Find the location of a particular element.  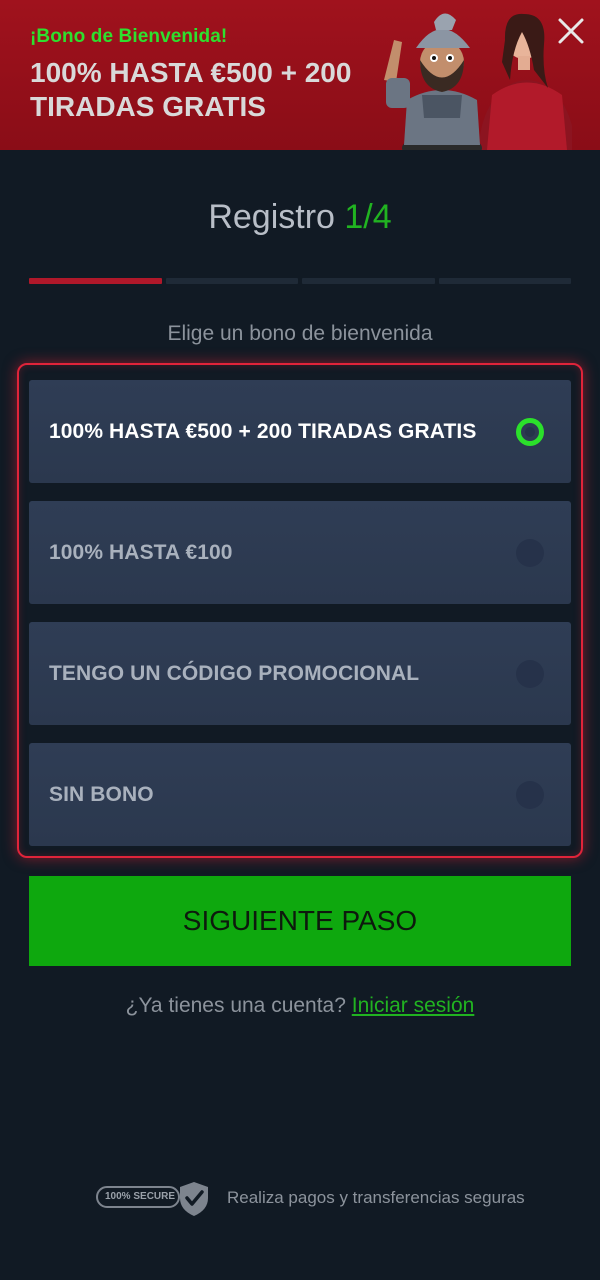

bonus-option-promo-code: TENGO UN CÓDIGO PROMOCIONAL is located at coordinates (300, 673).